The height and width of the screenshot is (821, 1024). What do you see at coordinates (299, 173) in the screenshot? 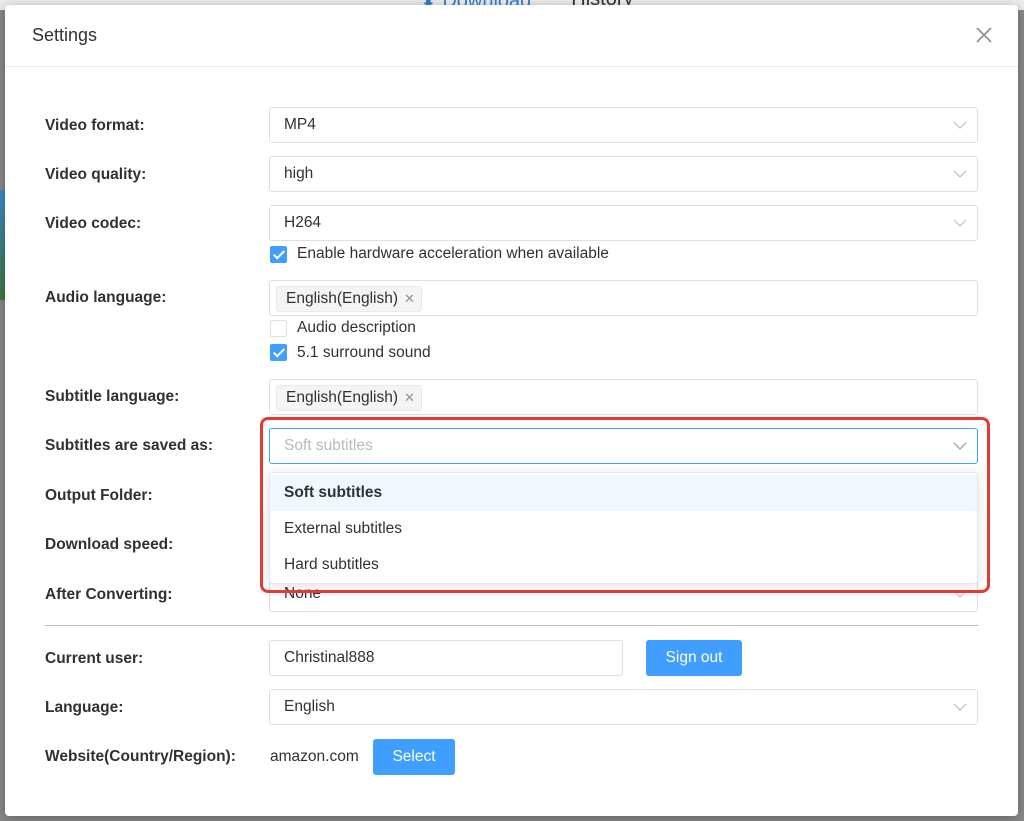
I see `video-quality-value: high` at bounding box center [299, 173].